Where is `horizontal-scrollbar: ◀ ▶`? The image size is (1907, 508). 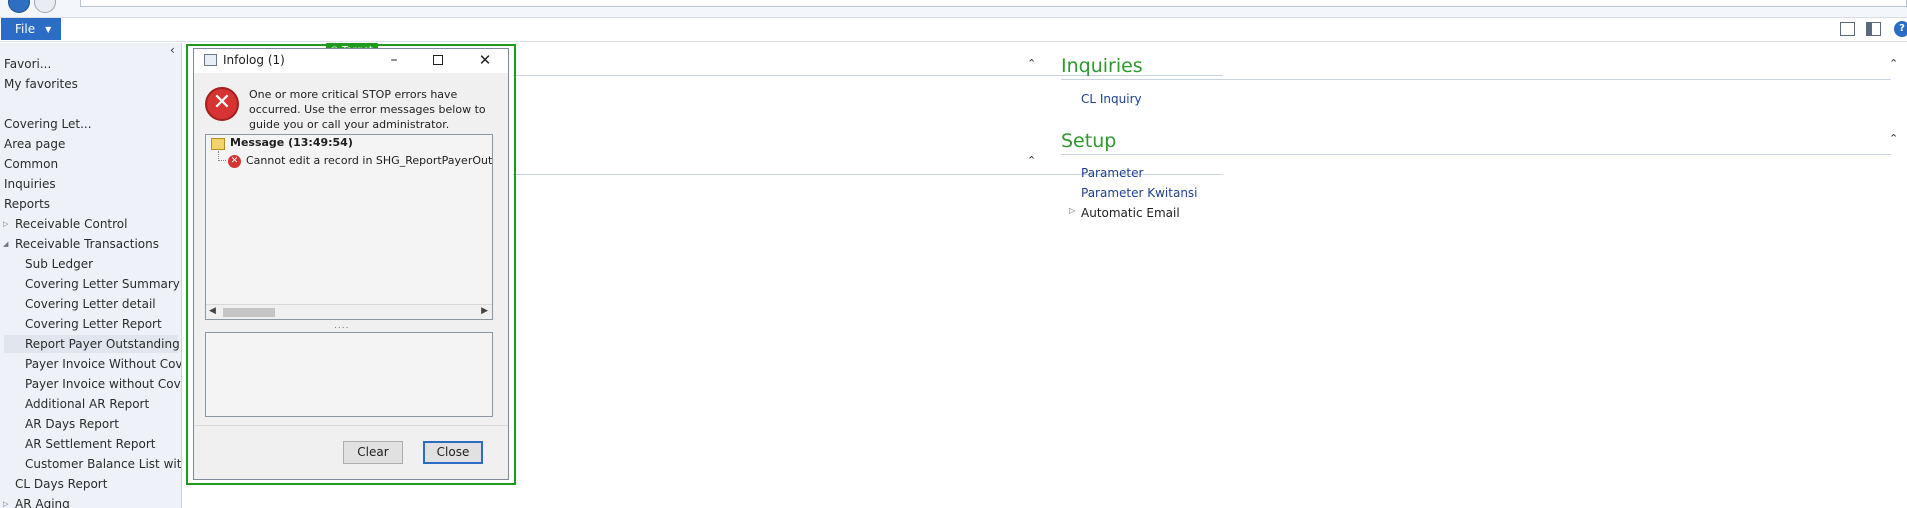
horizontal-scrollbar: ◀ ▶ is located at coordinates (349, 311).